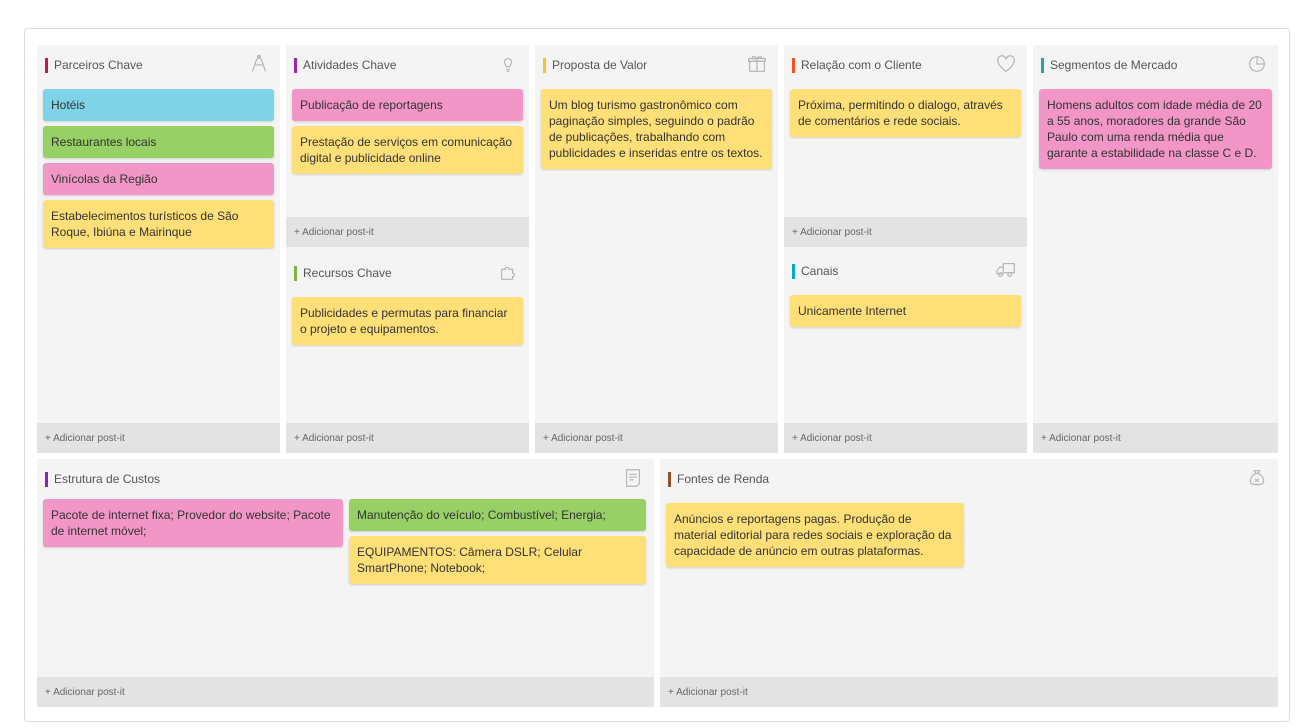  Describe the element at coordinates (656, 65) in the screenshot. I see `section-header: Proposta de Valor` at that location.